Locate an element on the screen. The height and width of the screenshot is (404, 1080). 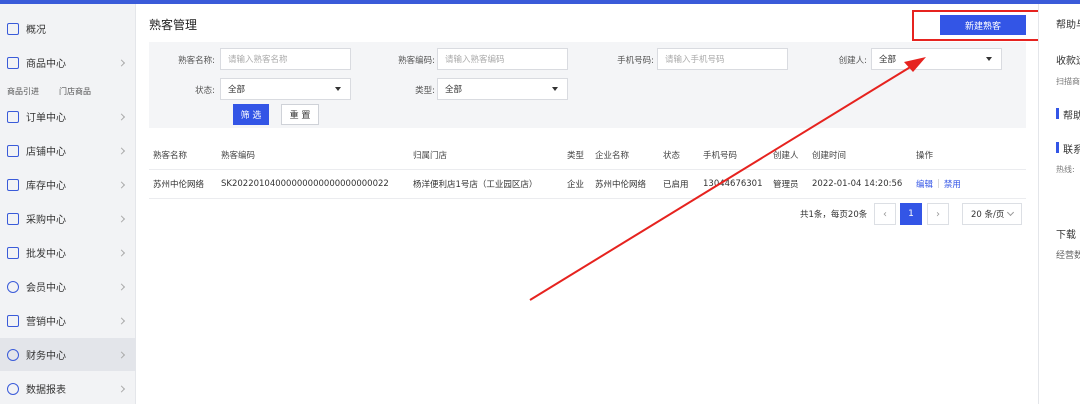
cell-code: SK20220104000000000000000000022 is located at coordinates (305, 184).